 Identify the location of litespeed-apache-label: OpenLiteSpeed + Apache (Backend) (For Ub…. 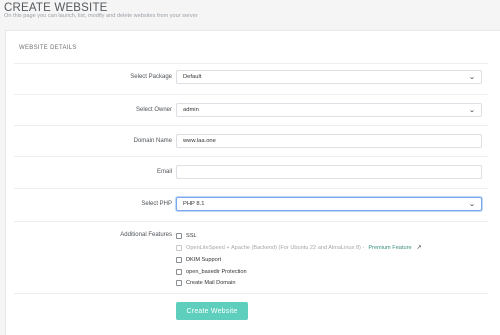
(275, 247).